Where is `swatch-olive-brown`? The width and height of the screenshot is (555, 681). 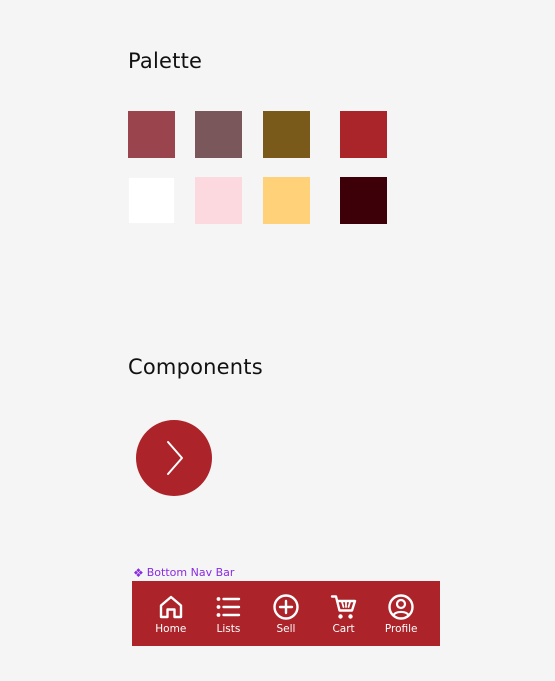
swatch-olive-brown is located at coordinates (286, 134).